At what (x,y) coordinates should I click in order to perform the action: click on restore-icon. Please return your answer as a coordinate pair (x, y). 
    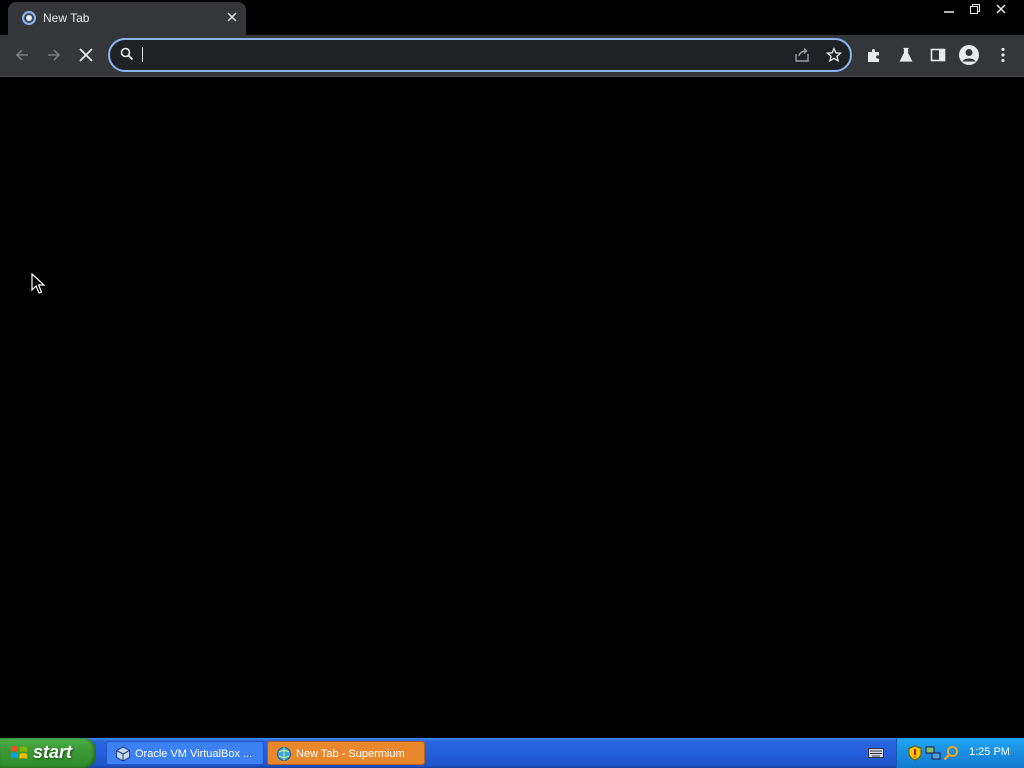
    Looking at the image, I should click on (975, 9).